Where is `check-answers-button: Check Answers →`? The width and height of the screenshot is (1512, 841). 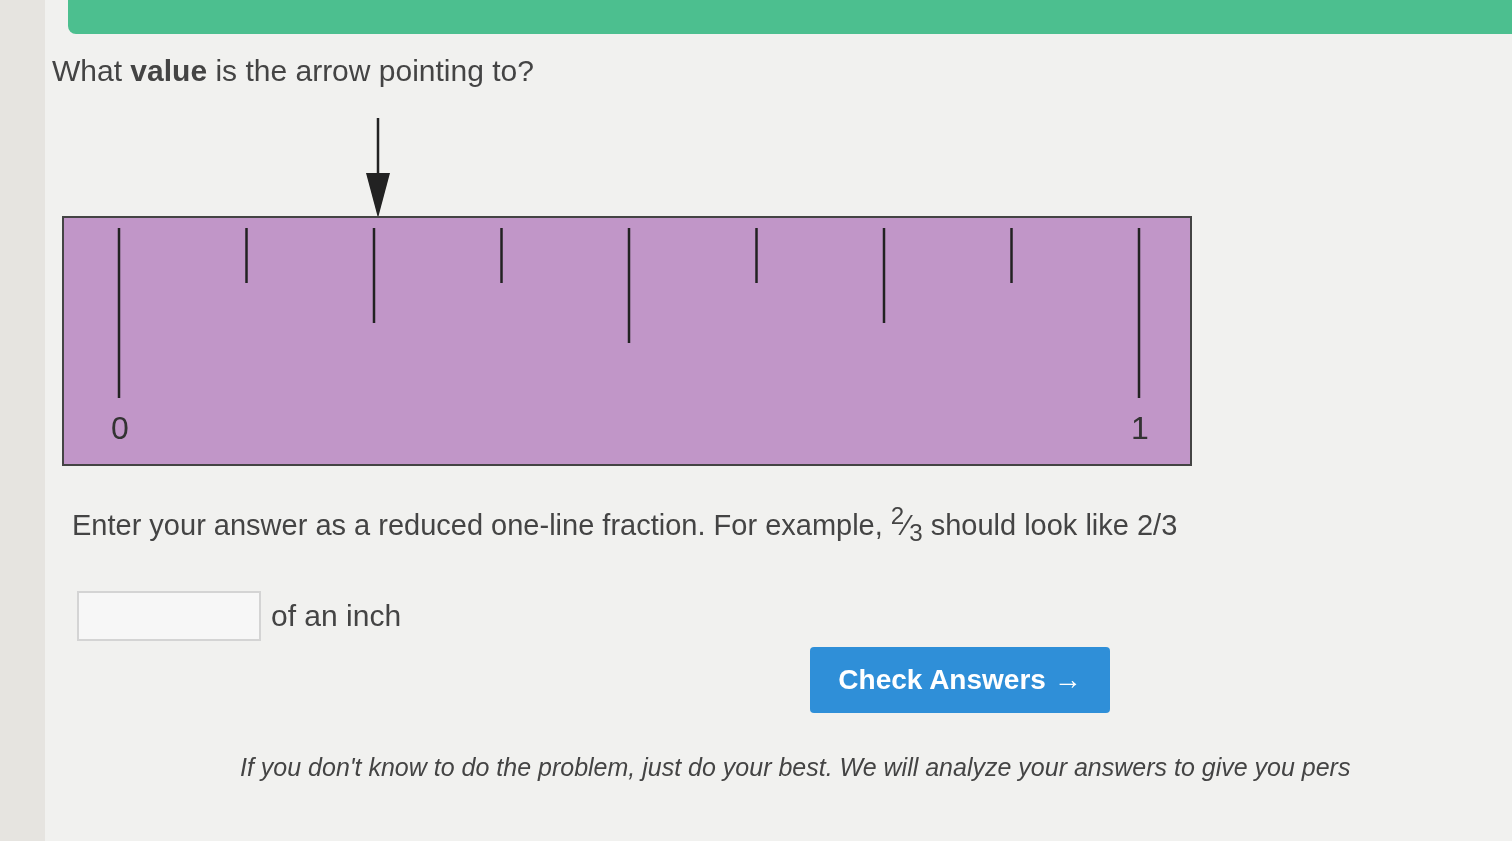
check-answers-button: Check Answers → is located at coordinates (960, 680).